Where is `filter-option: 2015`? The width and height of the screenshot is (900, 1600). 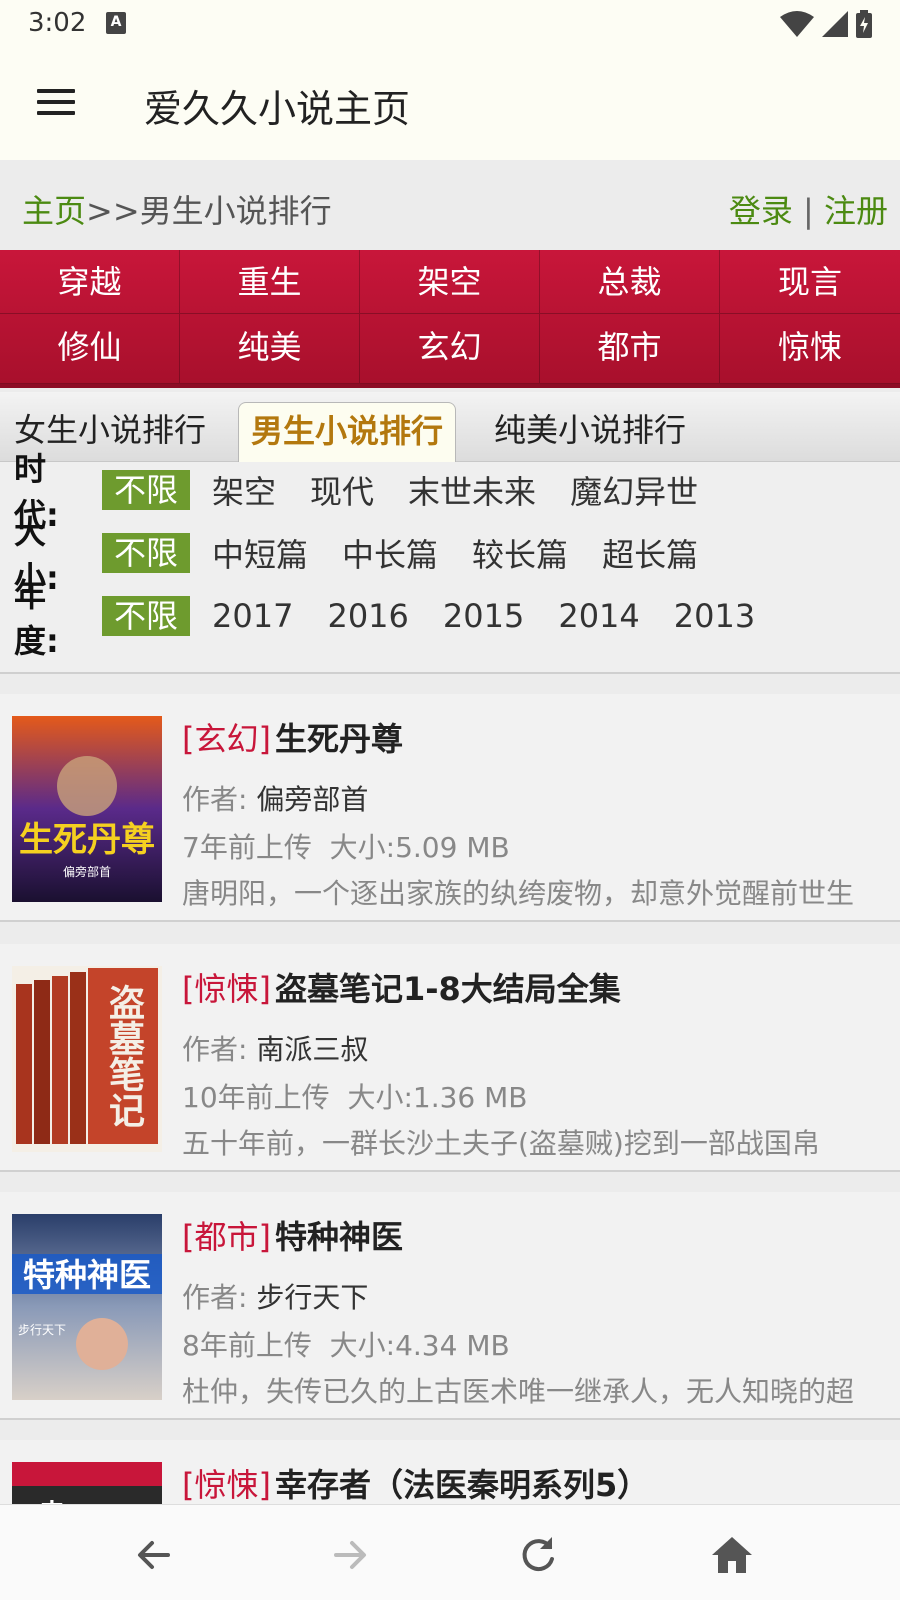
filter-option: 2015 is located at coordinates (483, 616).